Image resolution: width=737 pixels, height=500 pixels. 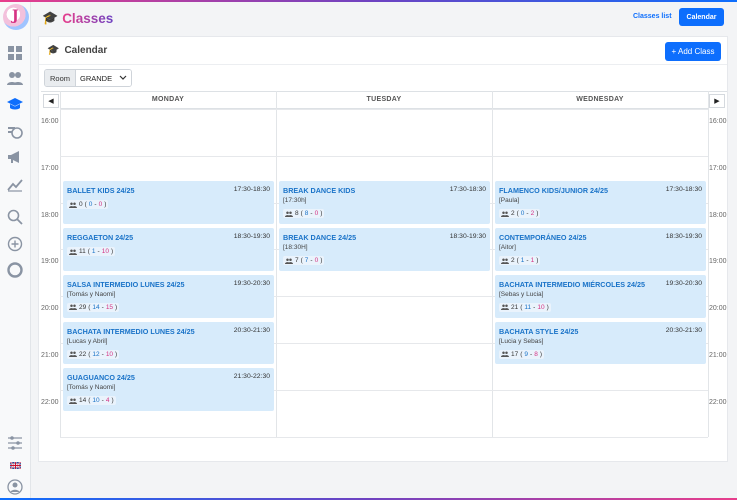 What do you see at coordinates (15, 157) in the screenshot?
I see `megaphone-icon` at bounding box center [15, 157].